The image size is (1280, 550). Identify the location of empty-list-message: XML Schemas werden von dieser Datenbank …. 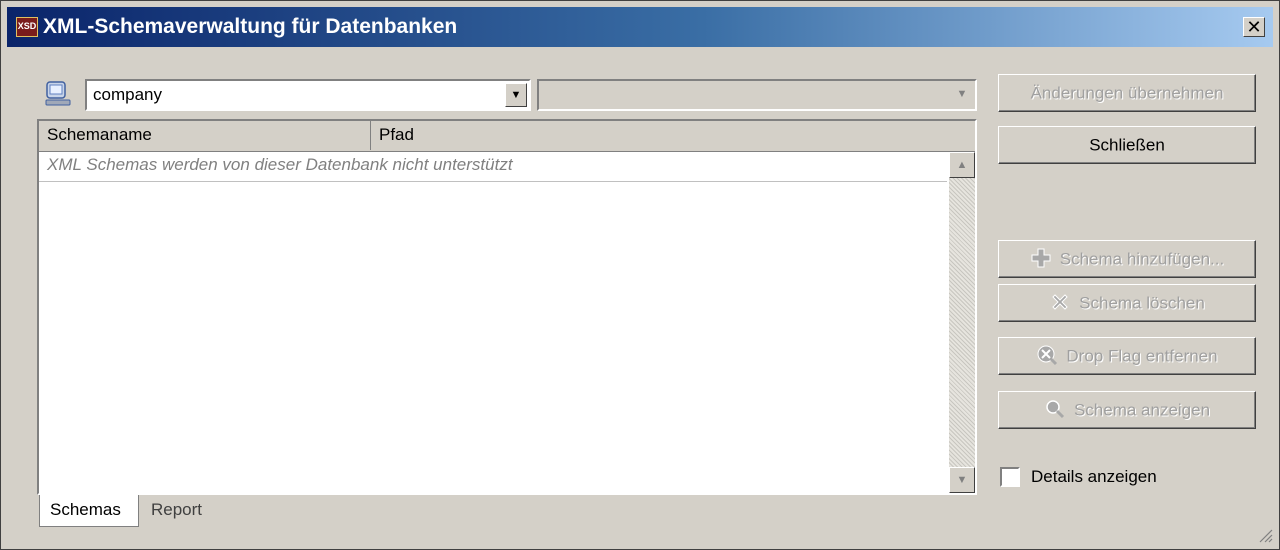
(280, 164).